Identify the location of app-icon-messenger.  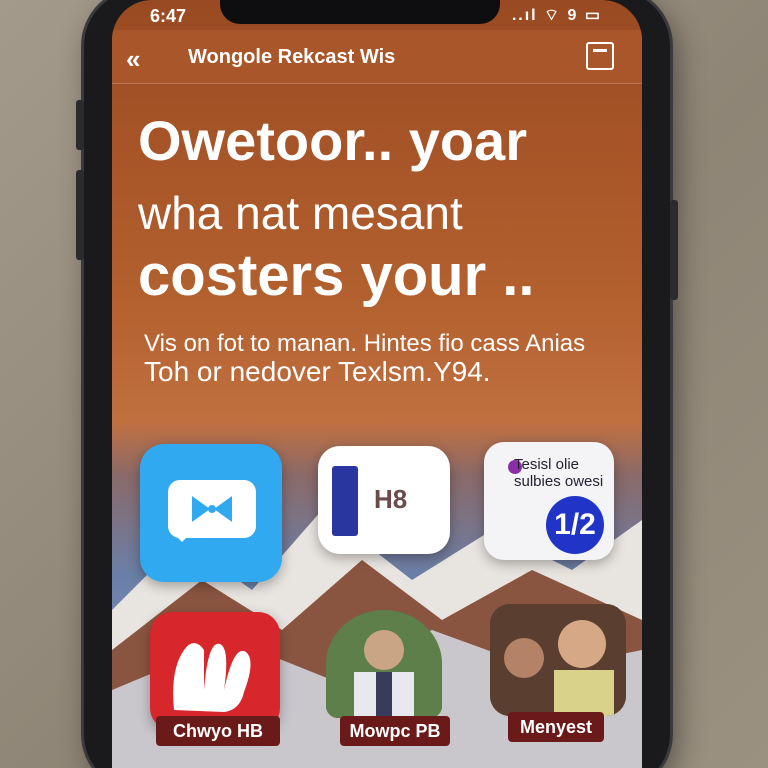
(211, 513).